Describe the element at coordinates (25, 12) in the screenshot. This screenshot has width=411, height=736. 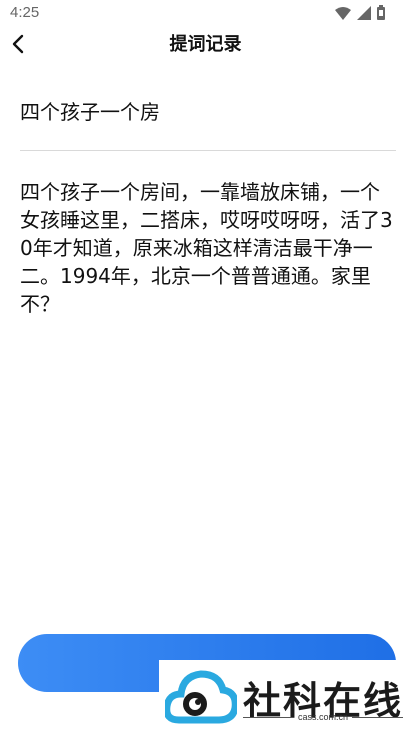
I see `status-time: 4:25` at that location.